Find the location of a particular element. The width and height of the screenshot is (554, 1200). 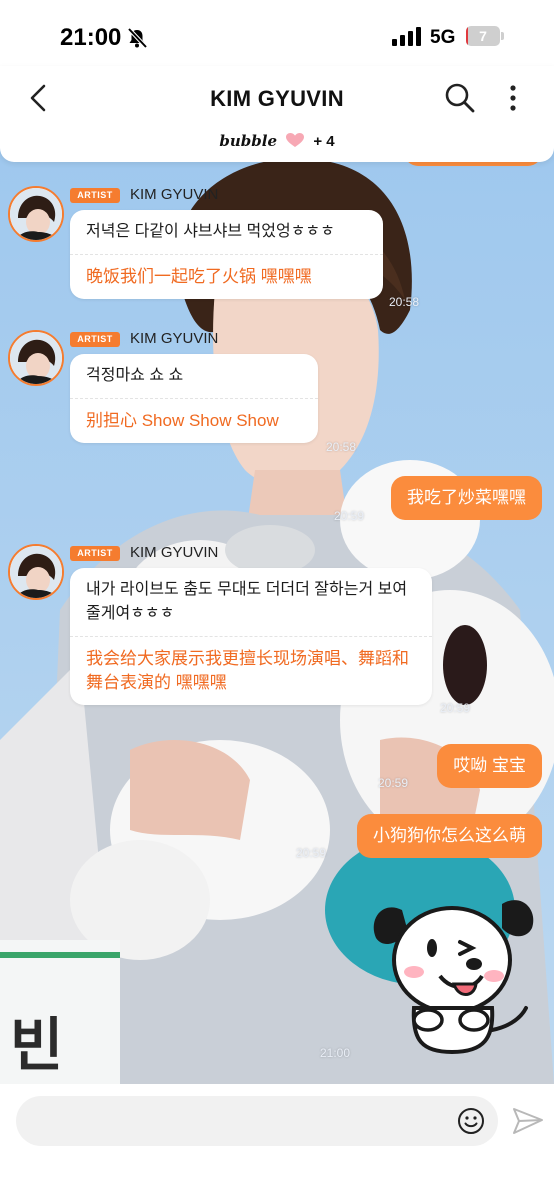

message-text-translation: 我会给大家展示我更擅长现场演唱、舞蹈和舞台表演的 嘿嘿嘿 is located at coordinates (247, 670).